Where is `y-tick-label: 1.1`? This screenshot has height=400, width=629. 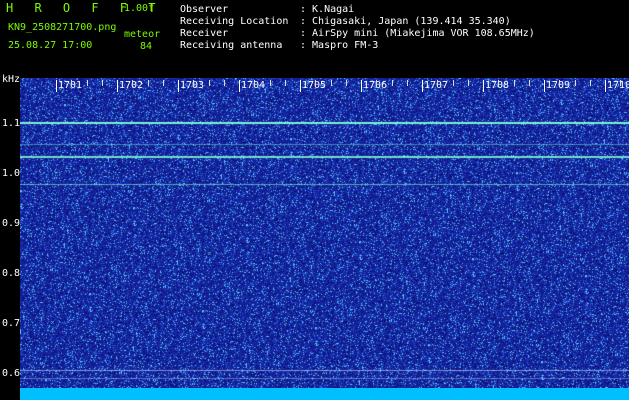
y-tick-label: 1.1 is located at coordinates (11, 123).